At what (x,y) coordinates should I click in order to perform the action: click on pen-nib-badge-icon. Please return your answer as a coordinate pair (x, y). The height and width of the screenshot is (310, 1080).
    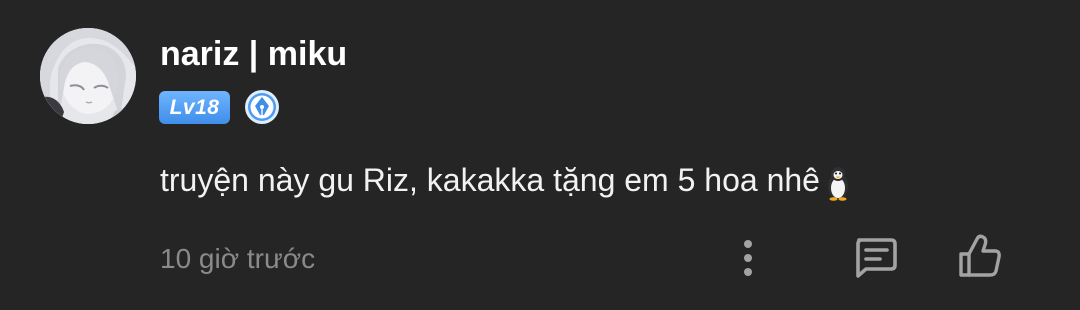
    Looking at the image, I should click on (262, 107).